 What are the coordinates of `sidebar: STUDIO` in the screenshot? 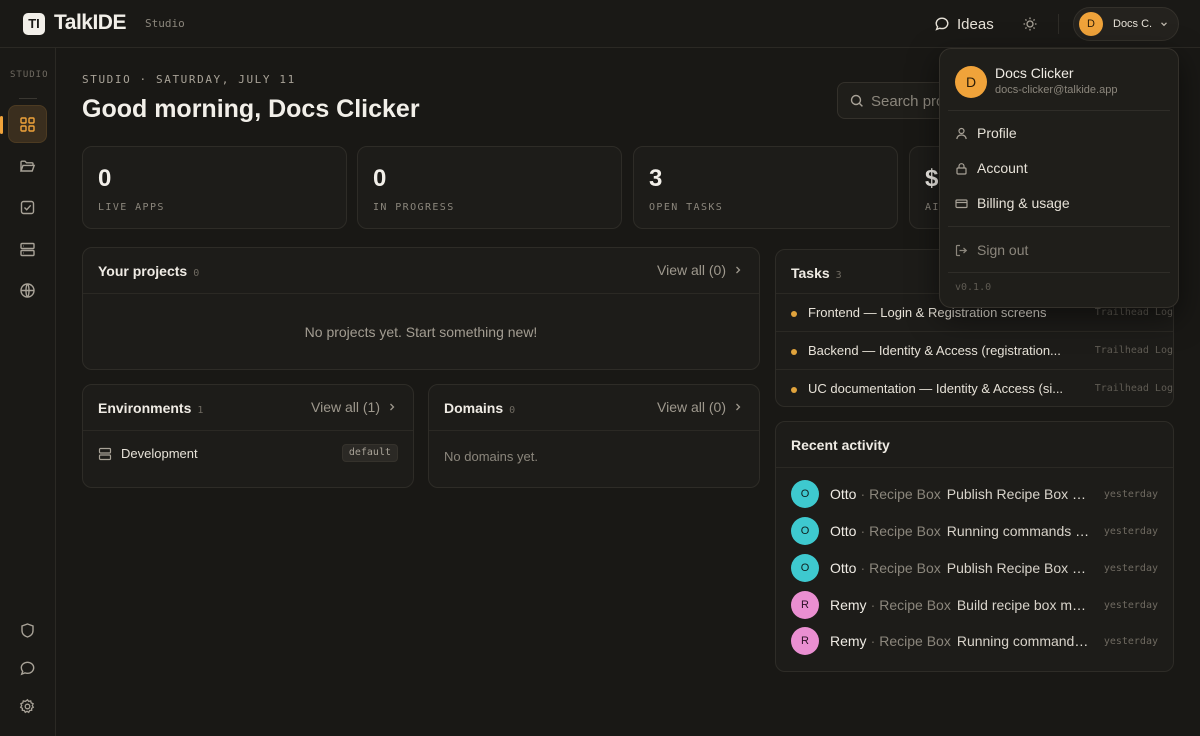 It's located at (28, 392).